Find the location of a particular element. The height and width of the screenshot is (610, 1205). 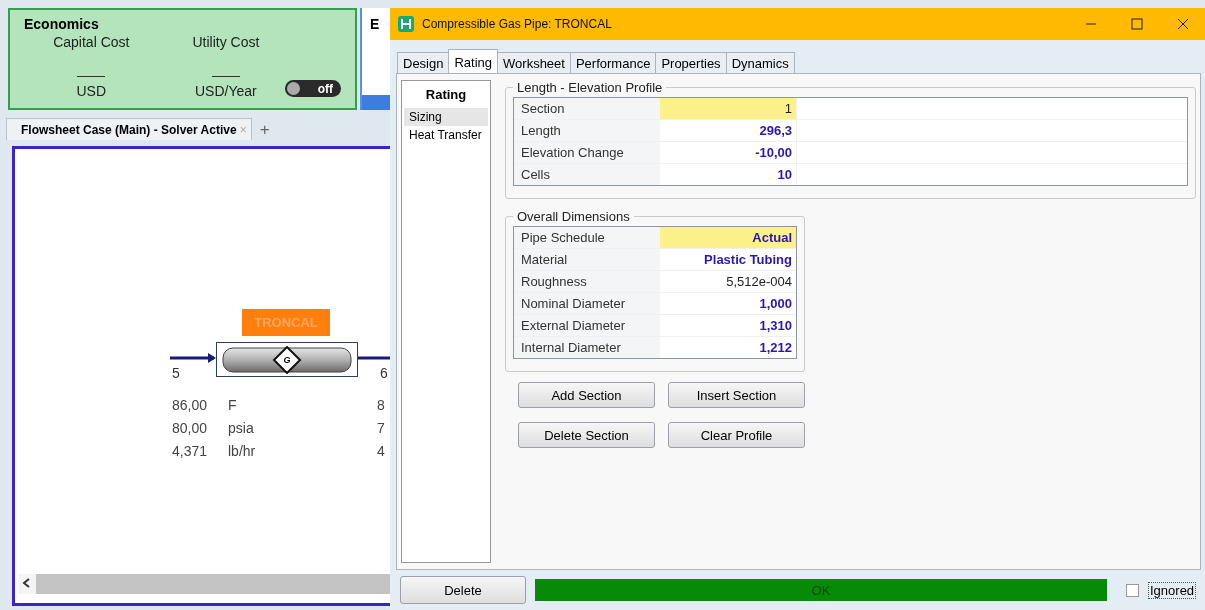

toggle-switch: off is located at coordinates (313, 88).